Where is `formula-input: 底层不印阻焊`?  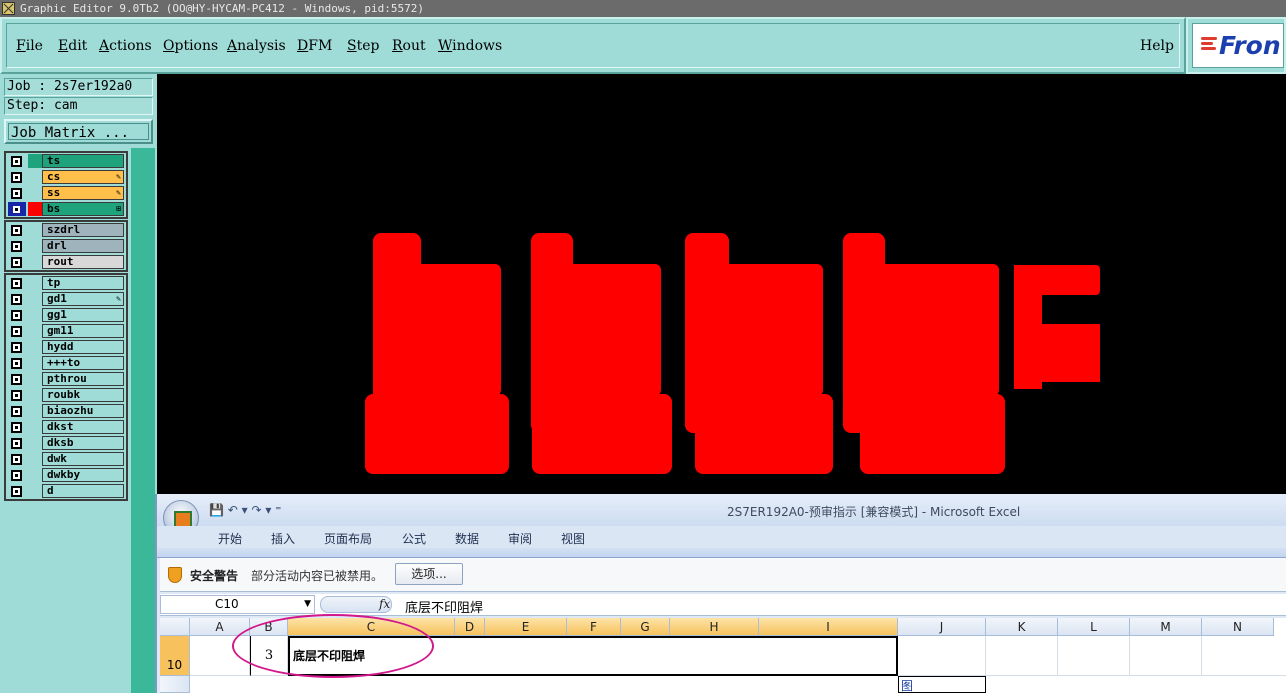 formula-input: 底层不印阻焊 is located at coordinates (444, 606).